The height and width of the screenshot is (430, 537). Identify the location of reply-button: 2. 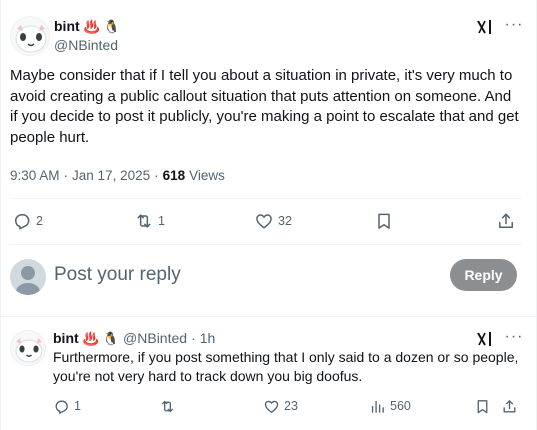
(27, 221).